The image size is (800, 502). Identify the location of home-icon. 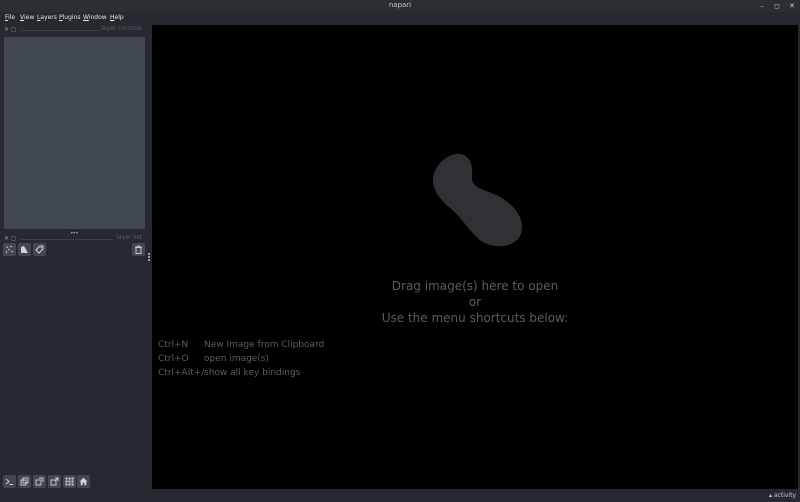
(83, 481).